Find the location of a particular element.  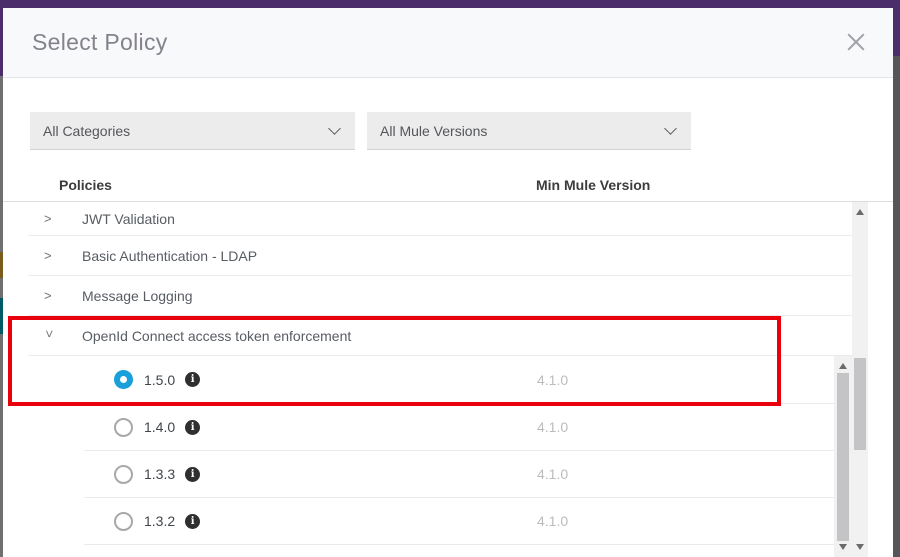

filter-bar: All Categories All Mule Versions is located at coordinates (461, 131).